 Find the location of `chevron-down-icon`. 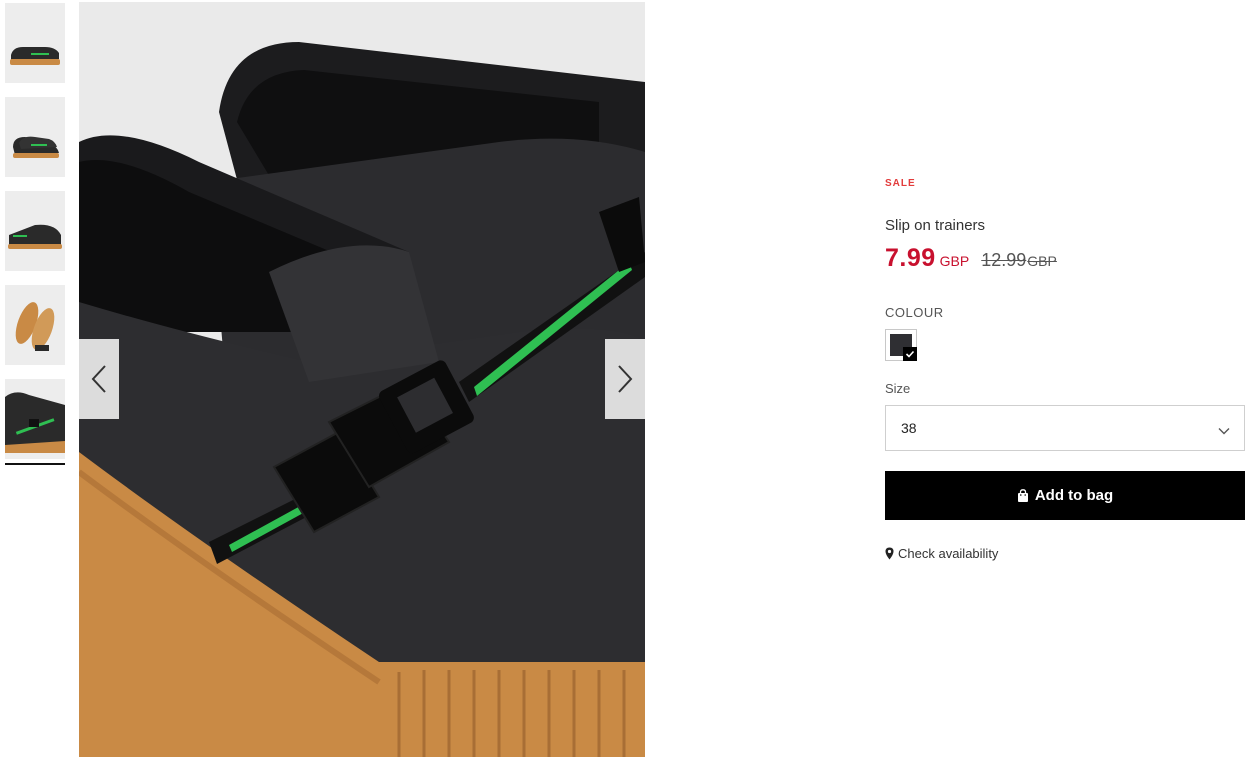

chevron-down-icon is located at coordinates (1224, 431).